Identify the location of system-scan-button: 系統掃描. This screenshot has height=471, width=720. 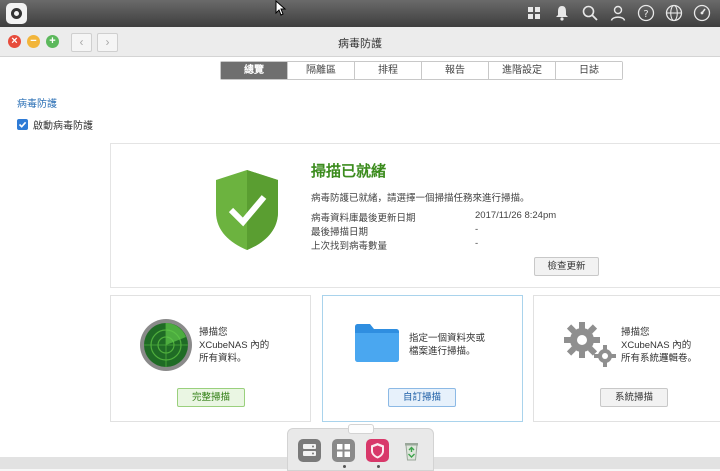
(634, 397).